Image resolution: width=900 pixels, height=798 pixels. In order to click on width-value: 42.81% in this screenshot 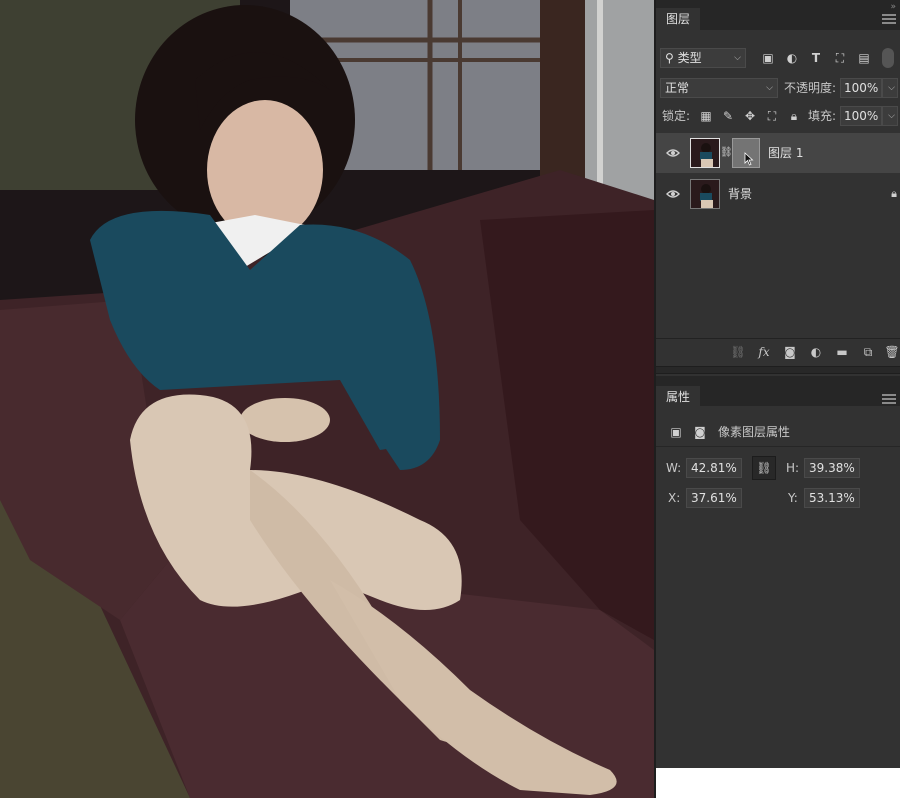, I will do `click(714, 468)`.